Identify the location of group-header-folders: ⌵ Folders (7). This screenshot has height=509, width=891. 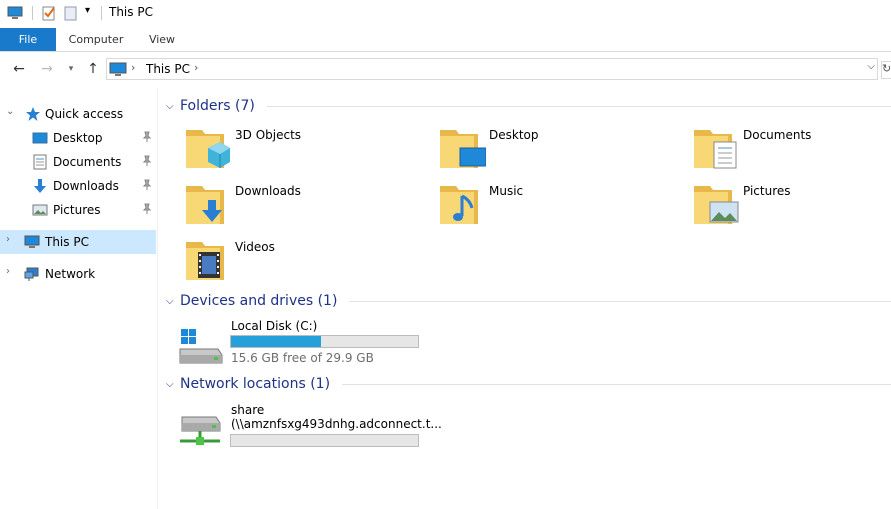
(528, 106).